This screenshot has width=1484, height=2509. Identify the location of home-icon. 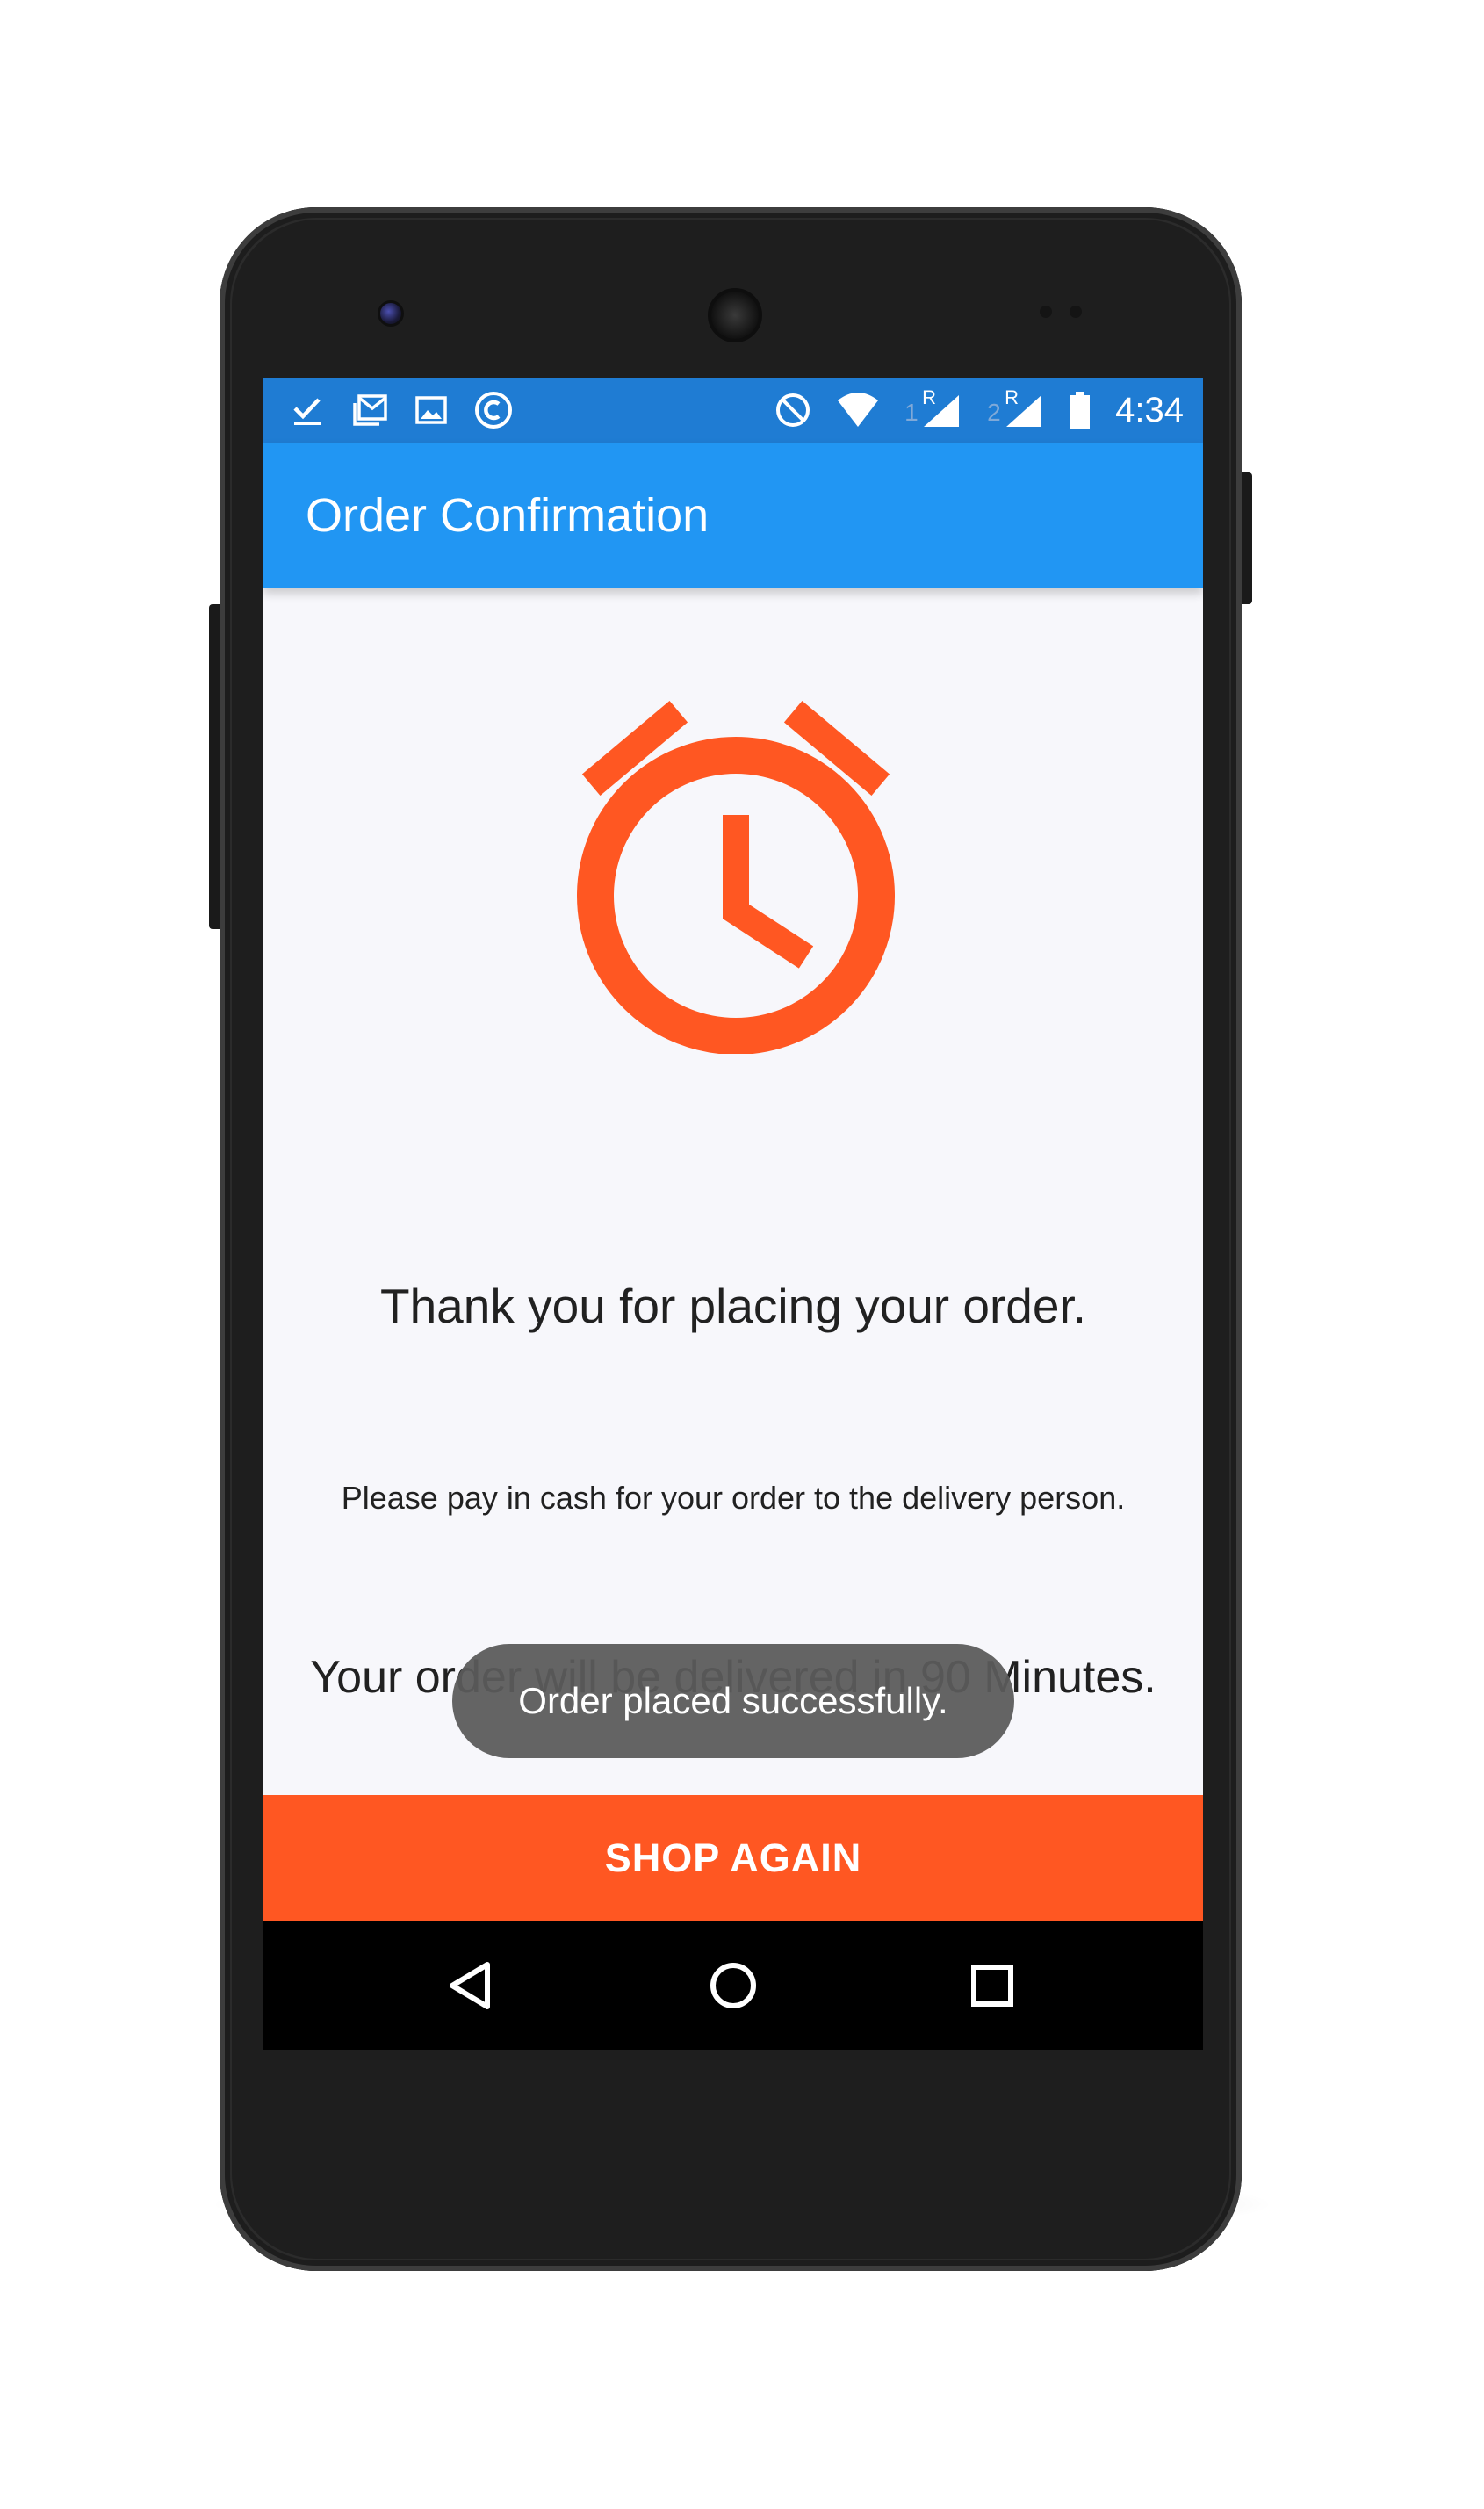
(733, 1985).